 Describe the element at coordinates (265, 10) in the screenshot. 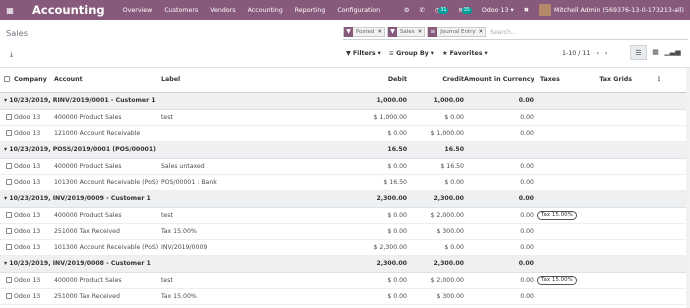

I see `menu-item-accounting: Accounting` at that location.